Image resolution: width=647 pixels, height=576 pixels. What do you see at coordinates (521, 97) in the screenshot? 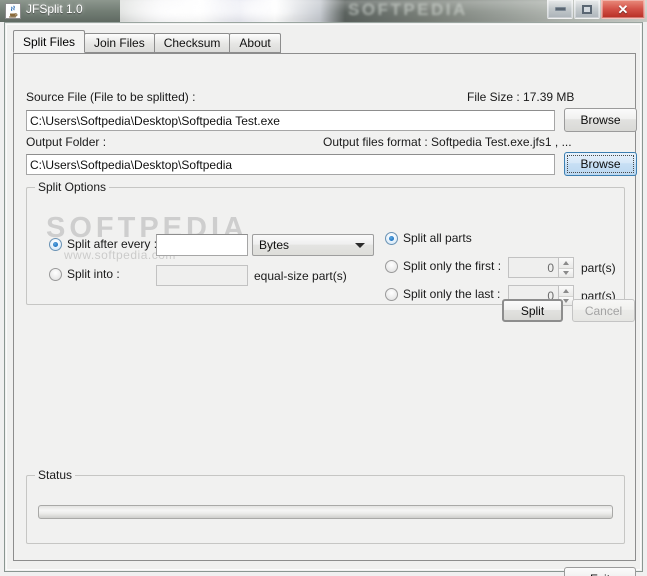
I see `file-size-label: File Size : 17.39 MB` at bounding box center [521, 97].